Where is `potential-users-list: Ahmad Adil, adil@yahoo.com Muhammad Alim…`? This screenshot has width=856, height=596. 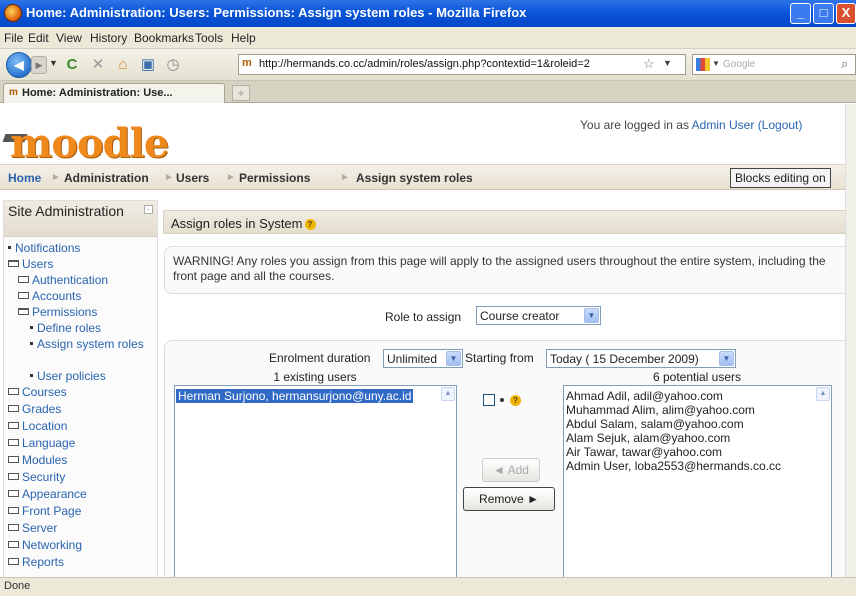 potential-users-list: Ahmad Adil, adil@yahoo.com Muhammad Alim… is located at coordinates (697, 481).